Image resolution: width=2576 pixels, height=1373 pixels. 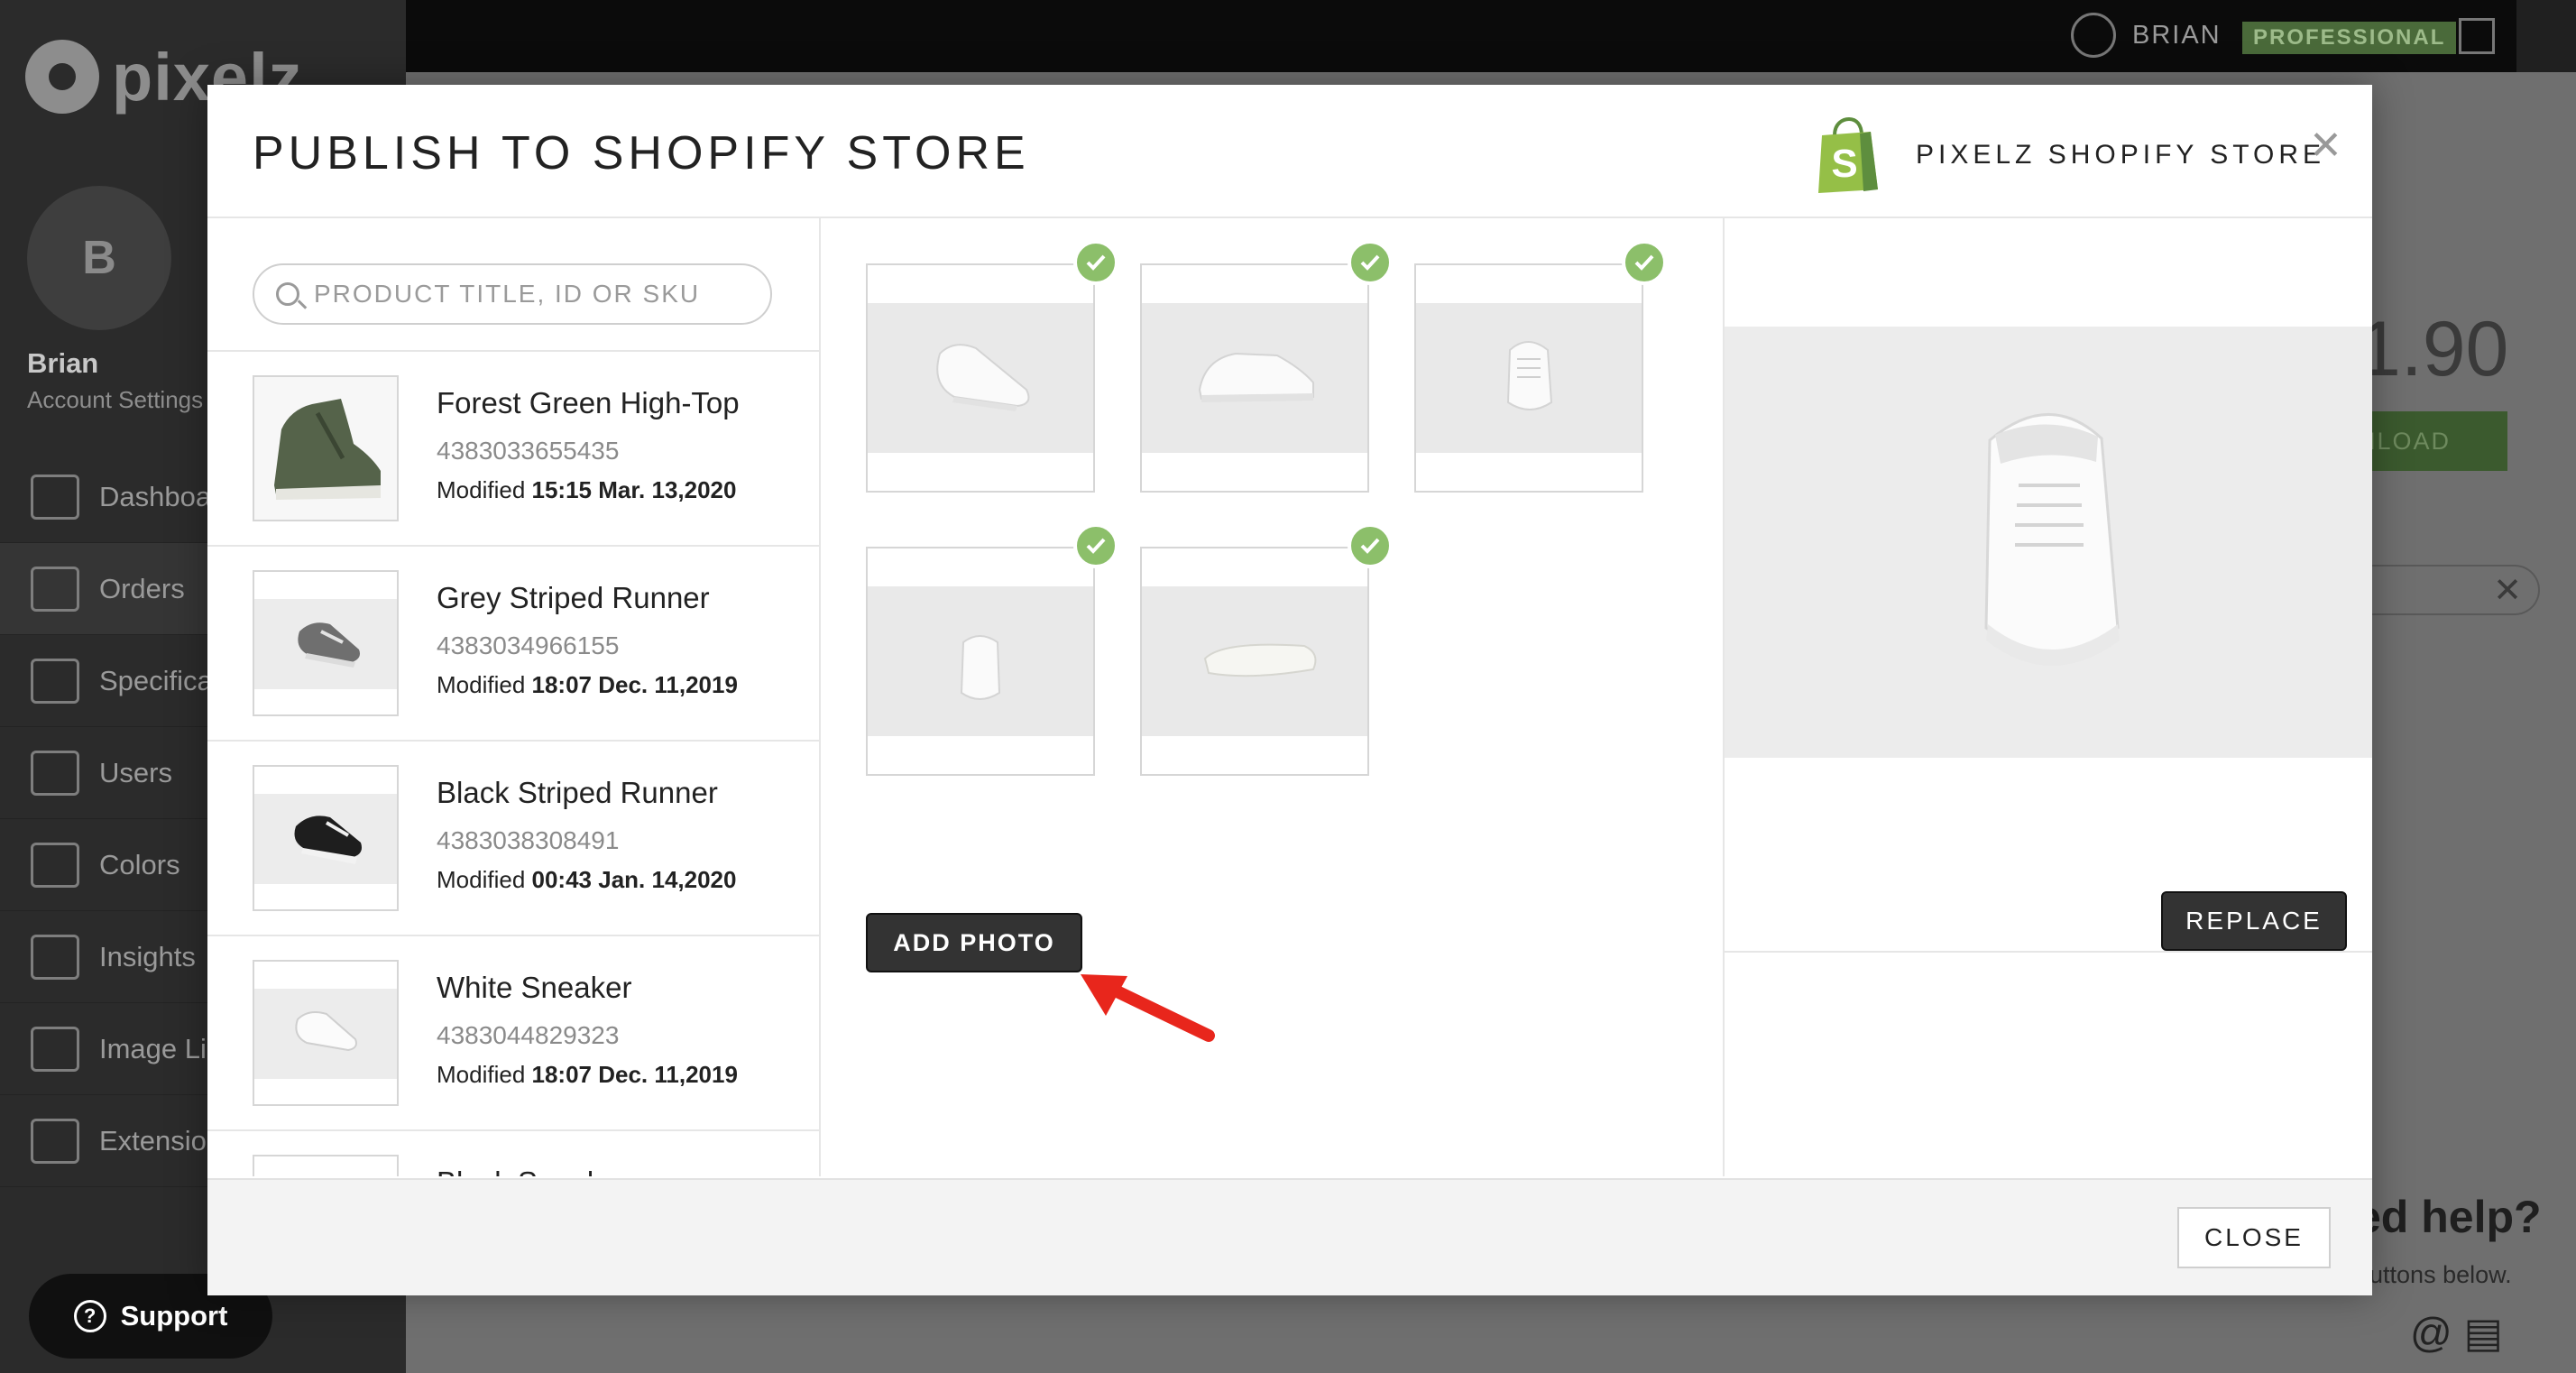 I want to click on background-filter-pill: ✕, so click(x=2449, y=590).